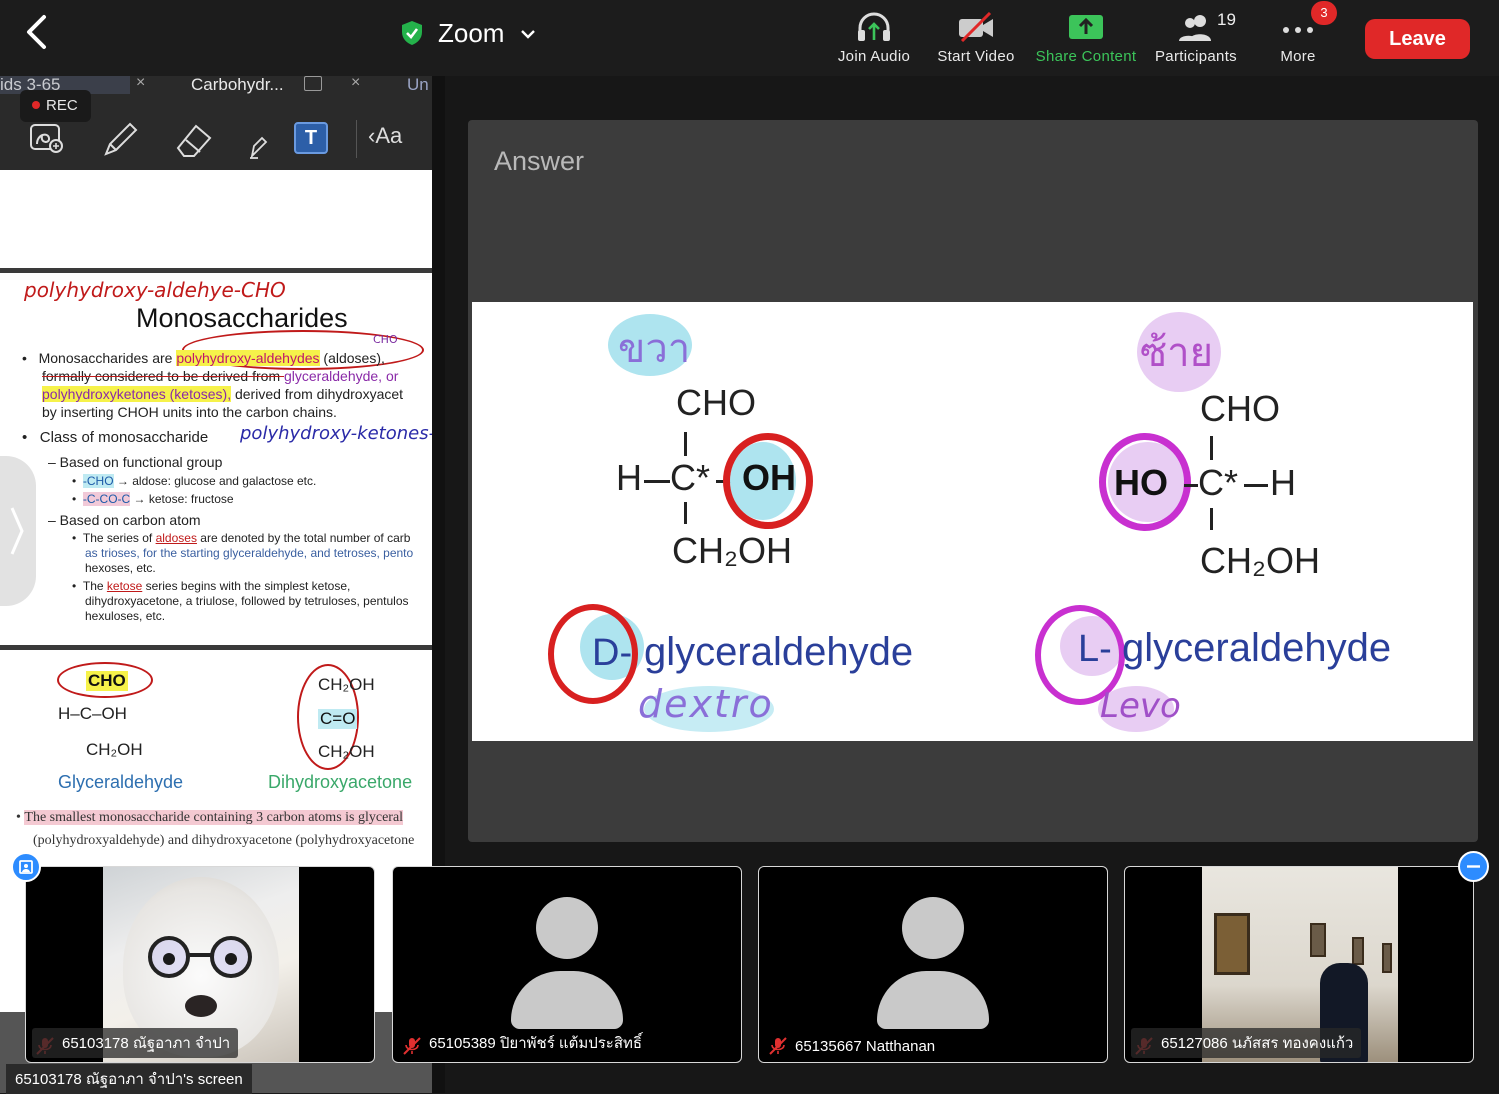 The height and width of the screenshot is (1094, 1499). What do you see at coordinates (1298, 39) in the screenshot?
I see `more-button: More` at bounding box center [1298, 39].